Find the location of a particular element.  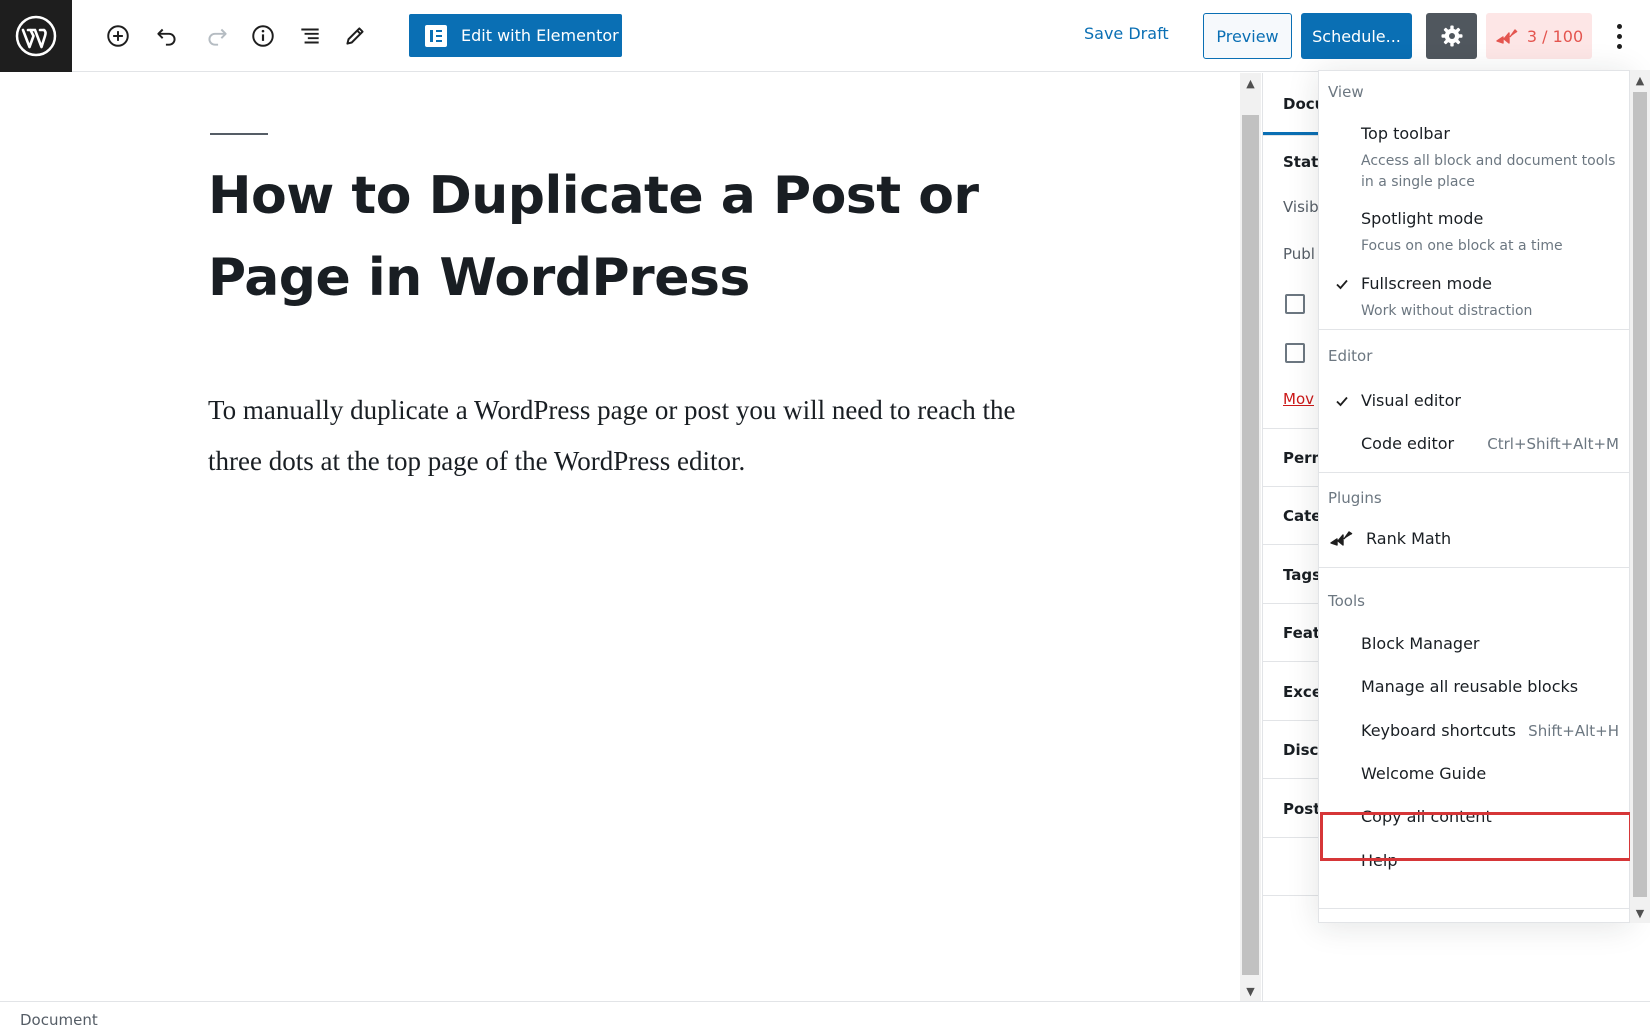

menu-group-plugins: Plugins is located at coordinates (1355, 498).